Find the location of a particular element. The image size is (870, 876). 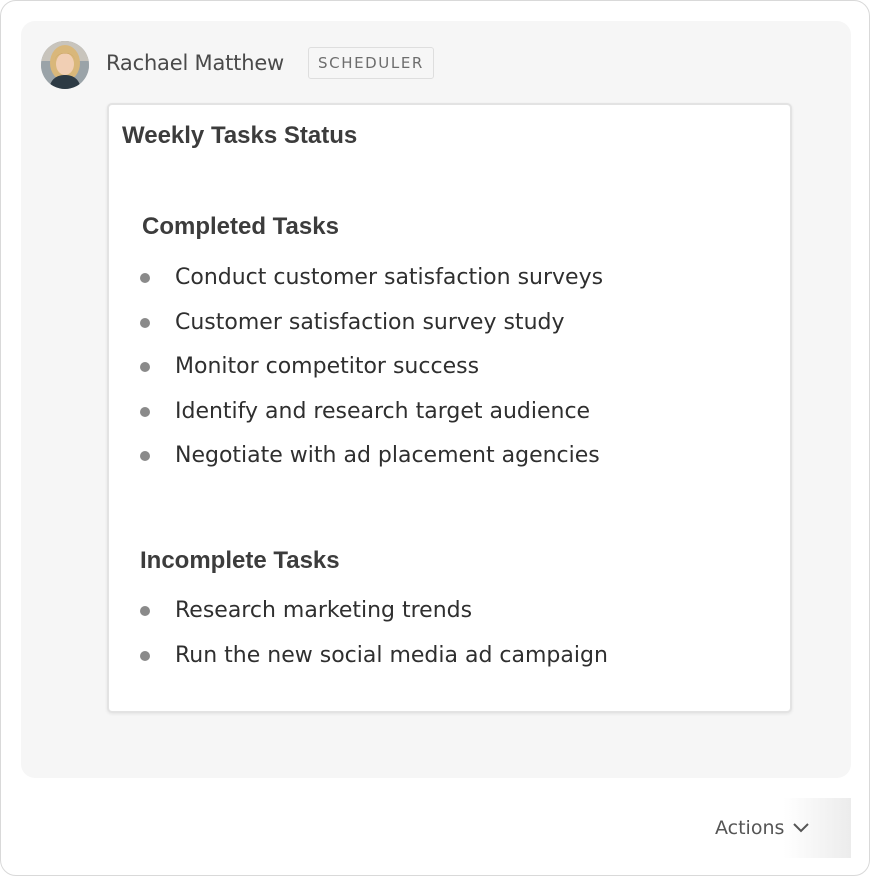

card-title: Weekly Tasks Status is located at coordinates (240, 135).